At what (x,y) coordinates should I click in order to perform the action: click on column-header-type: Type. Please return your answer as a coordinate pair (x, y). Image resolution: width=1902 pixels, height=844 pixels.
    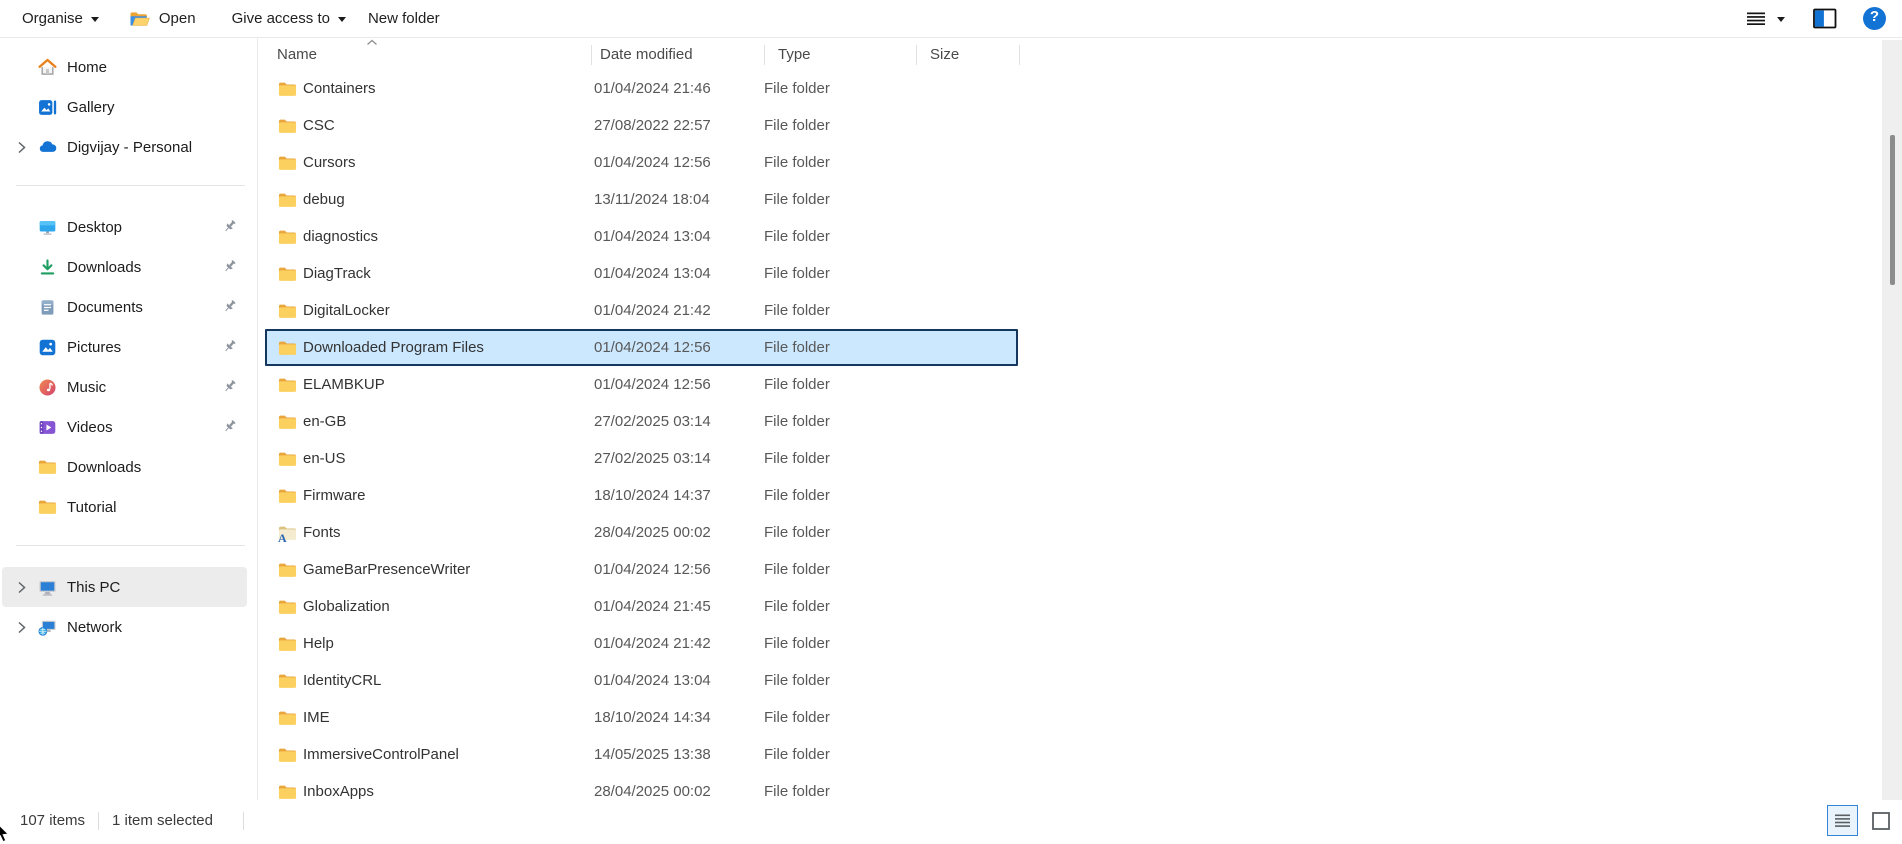
    Looking at the image, I should click on (841, 54).